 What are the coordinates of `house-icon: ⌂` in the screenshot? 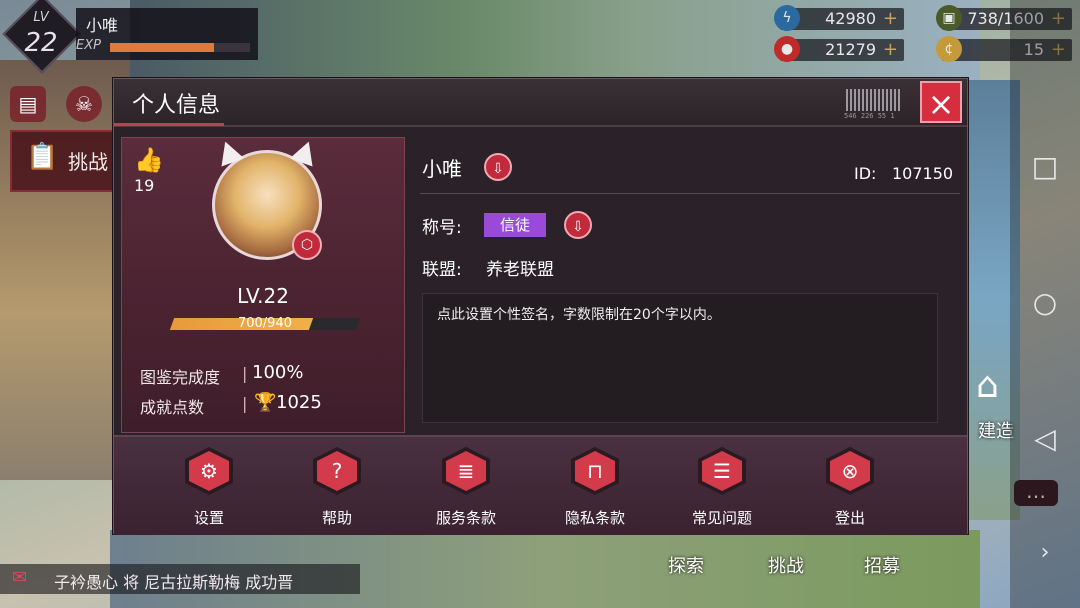 It's located at (987, 385).